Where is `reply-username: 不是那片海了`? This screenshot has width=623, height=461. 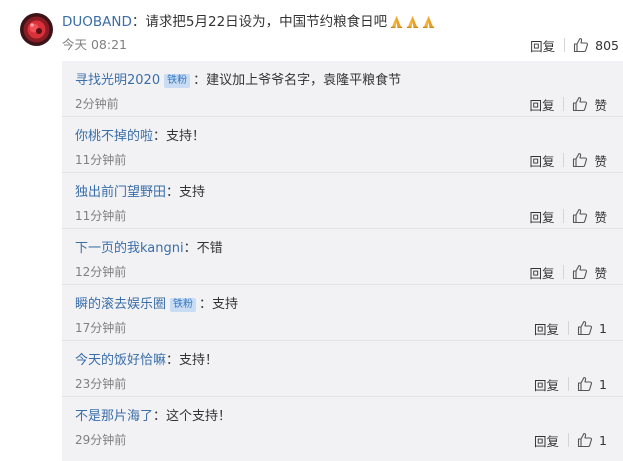
reply-username: 不是那片海了 is located at coordinates (114, 416).